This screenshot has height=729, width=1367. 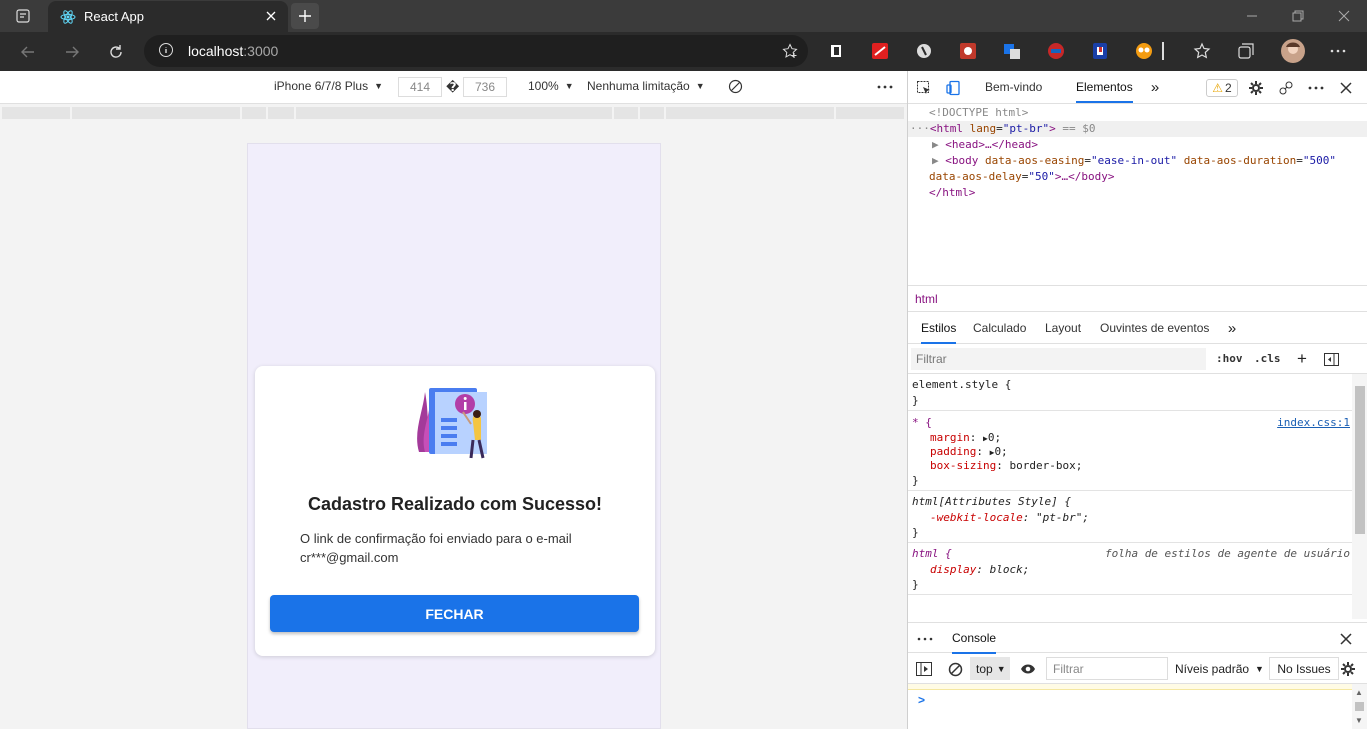 What do you see at coordinates (1256, 88) in the screenshot?
I see `settings-gear-icon` at bounding box center [1256, 88].